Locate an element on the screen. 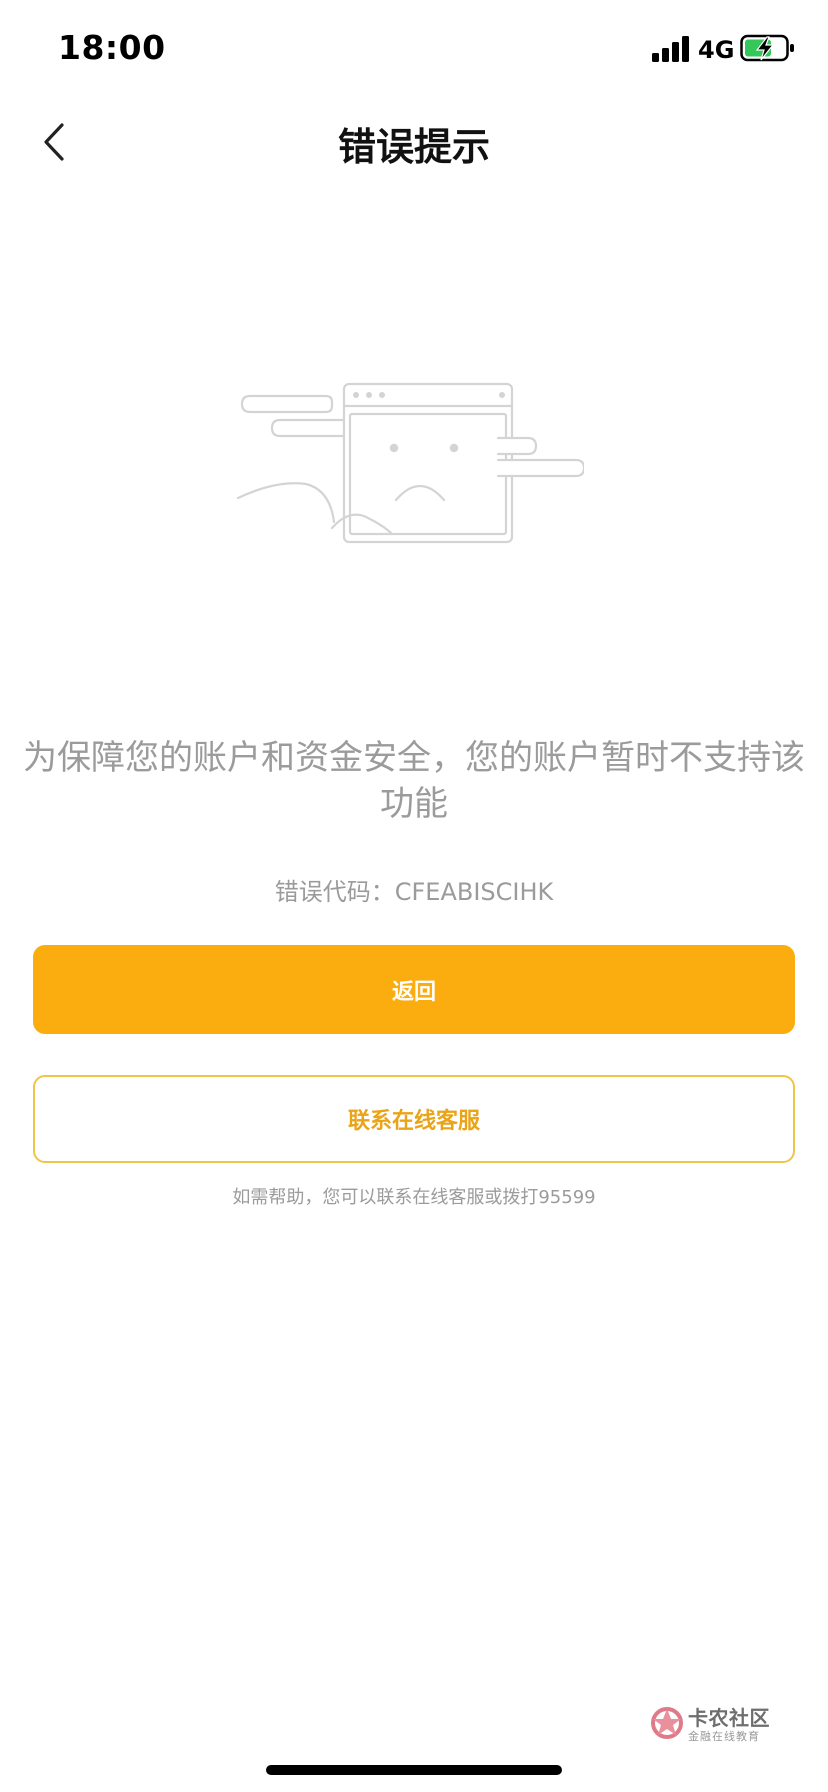 The image size is (828, 1792). kanong-logo-icon is located at coordinates (667, 1723).